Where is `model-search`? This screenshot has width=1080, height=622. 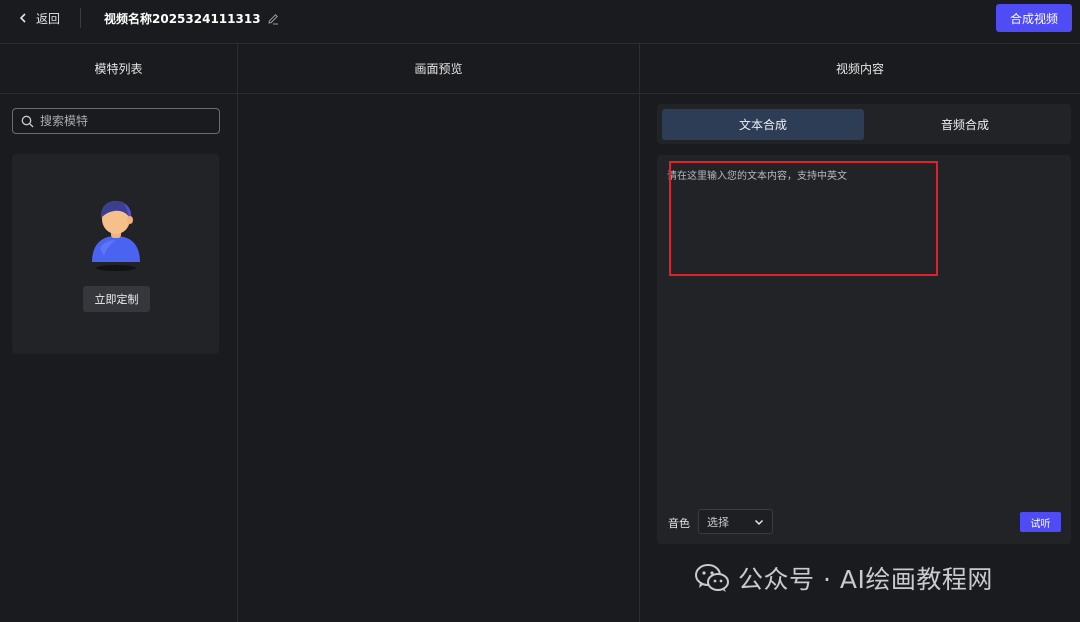 model-search is located at coordinates (116, 121).